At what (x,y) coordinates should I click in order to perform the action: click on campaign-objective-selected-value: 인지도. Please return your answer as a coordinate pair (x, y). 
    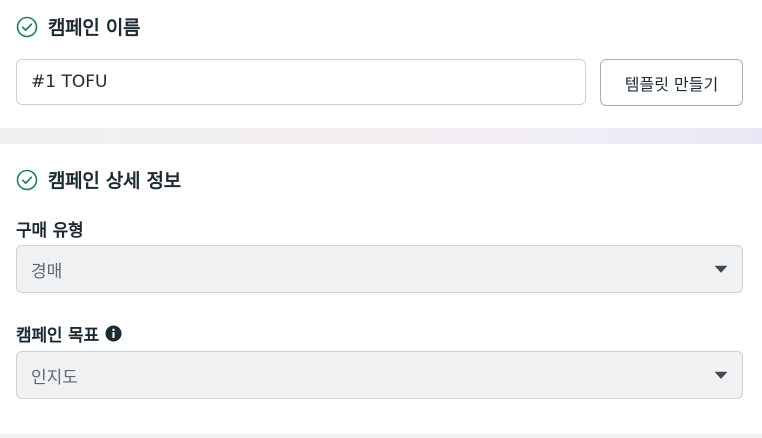
    Looking at the image, I should click on (54, 377).